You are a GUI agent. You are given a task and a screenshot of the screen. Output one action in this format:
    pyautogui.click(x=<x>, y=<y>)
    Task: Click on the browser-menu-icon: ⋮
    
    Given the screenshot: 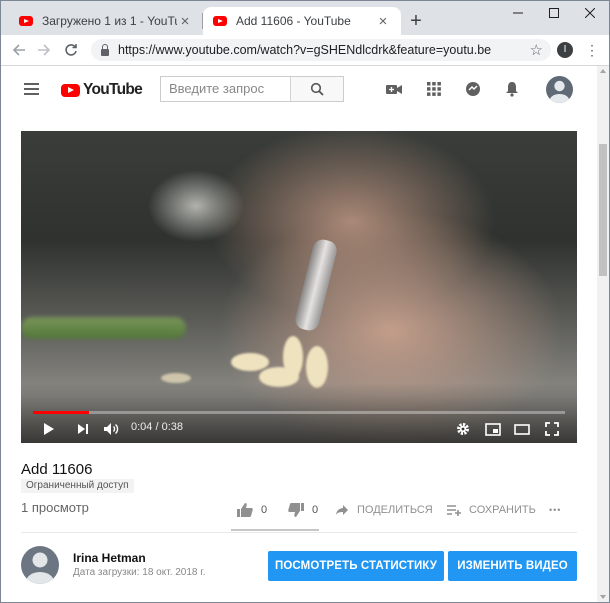 What is the action you would take?
    pyautogui.click(x=592, y=50)
    